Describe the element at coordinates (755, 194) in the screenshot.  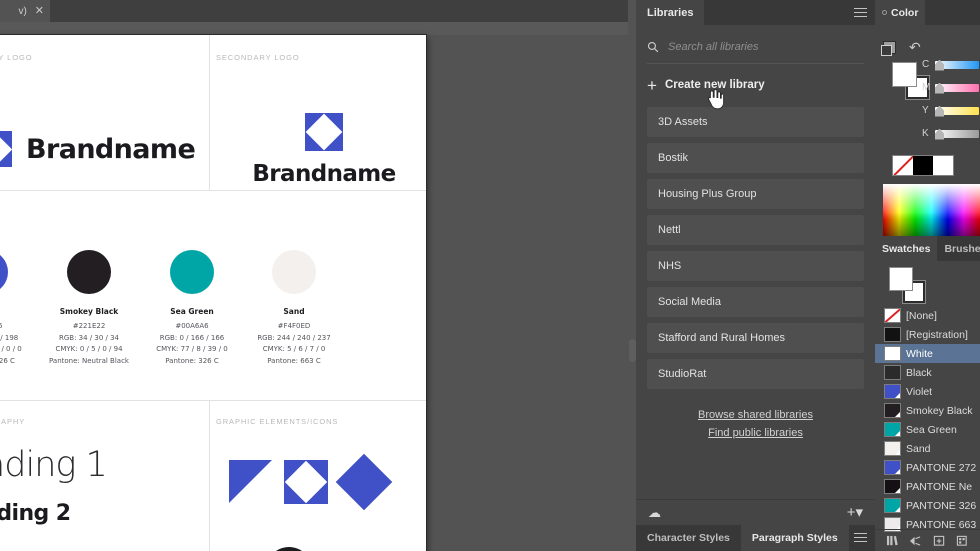
I see `list-item: Housing Plus Group` at that location.